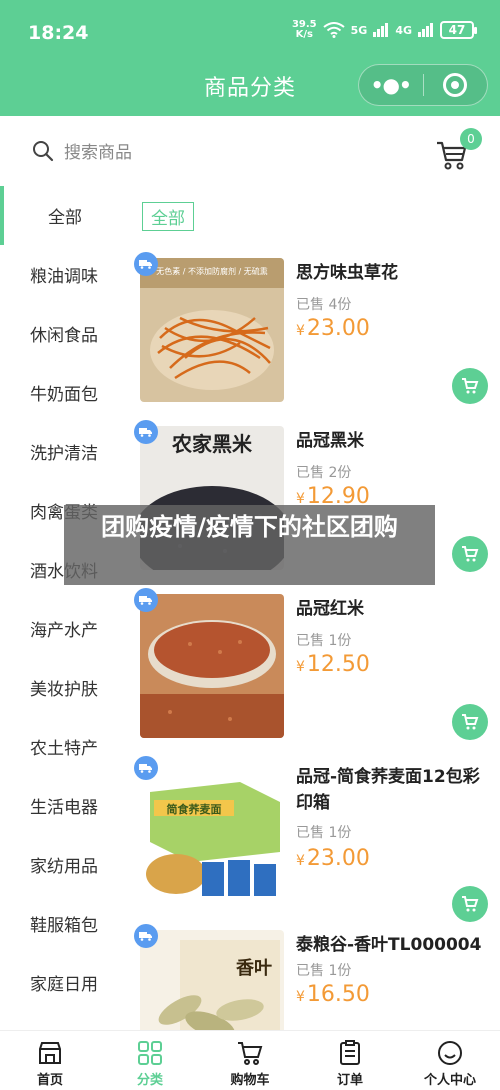  What do you see at coordinates (314, 980) in the screenshot?
I see `product-card: 香叶 泰粮谷-香叶TL000004 已售 1份 ¥16.50` at bounding box center [314, 980].